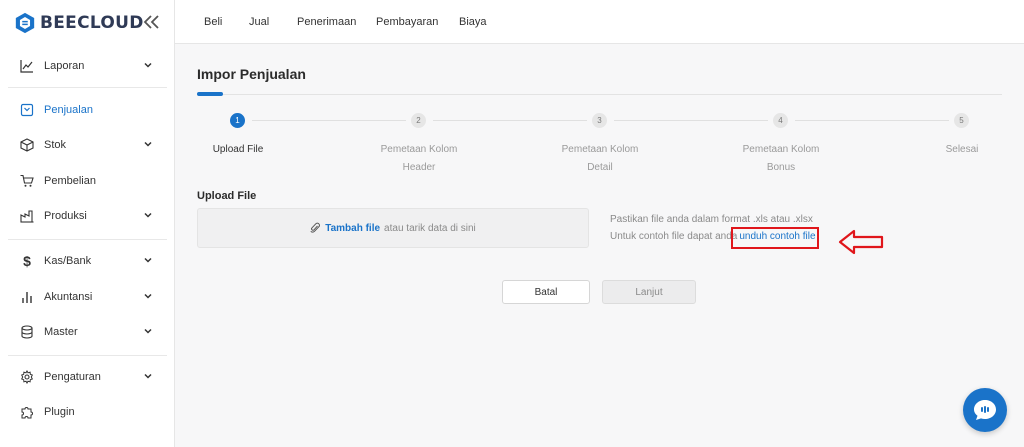 The image size is (1024, 447). Describe the element at coordinates (419, 158) in the screenshot. I see `step-2-label: Pemetaan Kolom Header` at that location.